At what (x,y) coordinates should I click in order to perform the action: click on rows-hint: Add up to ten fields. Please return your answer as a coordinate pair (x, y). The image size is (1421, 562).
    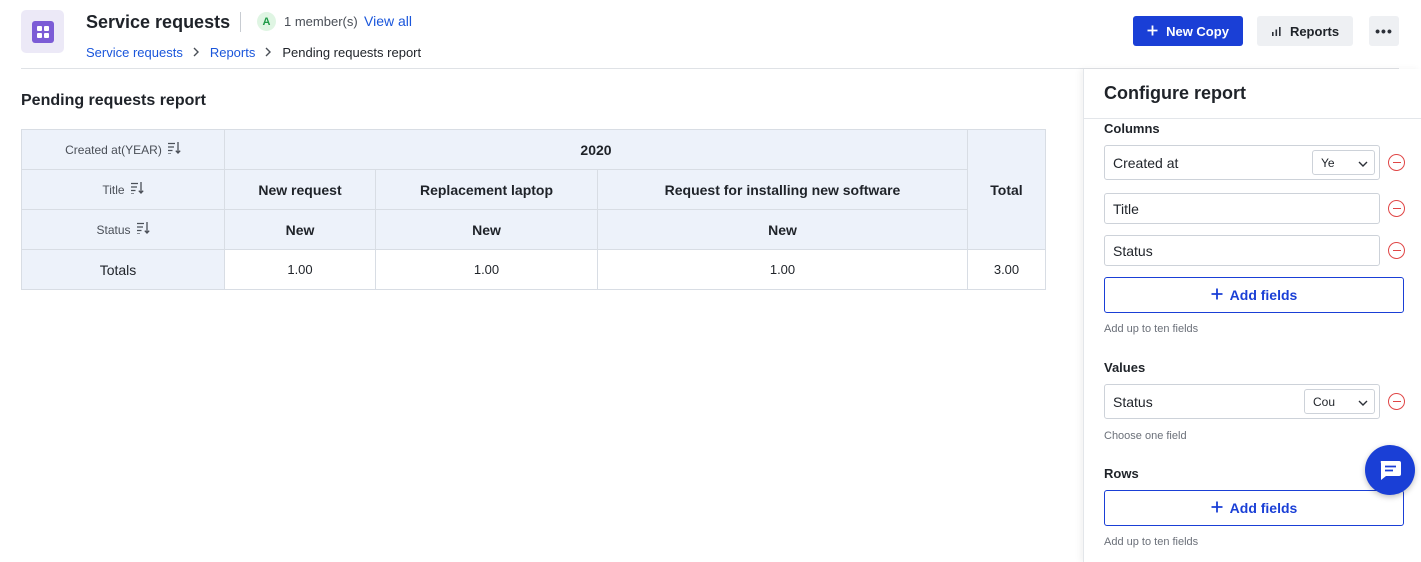
    Looking at the image, I should click on (1151, 542).